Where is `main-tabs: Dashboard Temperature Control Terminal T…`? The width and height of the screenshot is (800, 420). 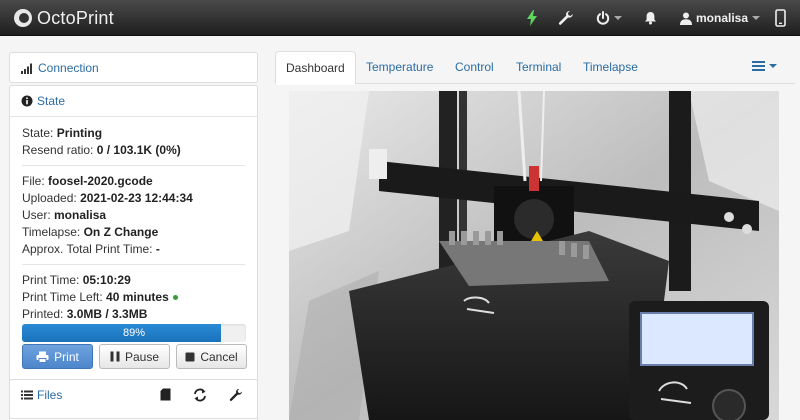
main-tabs: Dashboard Temperature Control Terminal T… is located at coordinates (535, 68).